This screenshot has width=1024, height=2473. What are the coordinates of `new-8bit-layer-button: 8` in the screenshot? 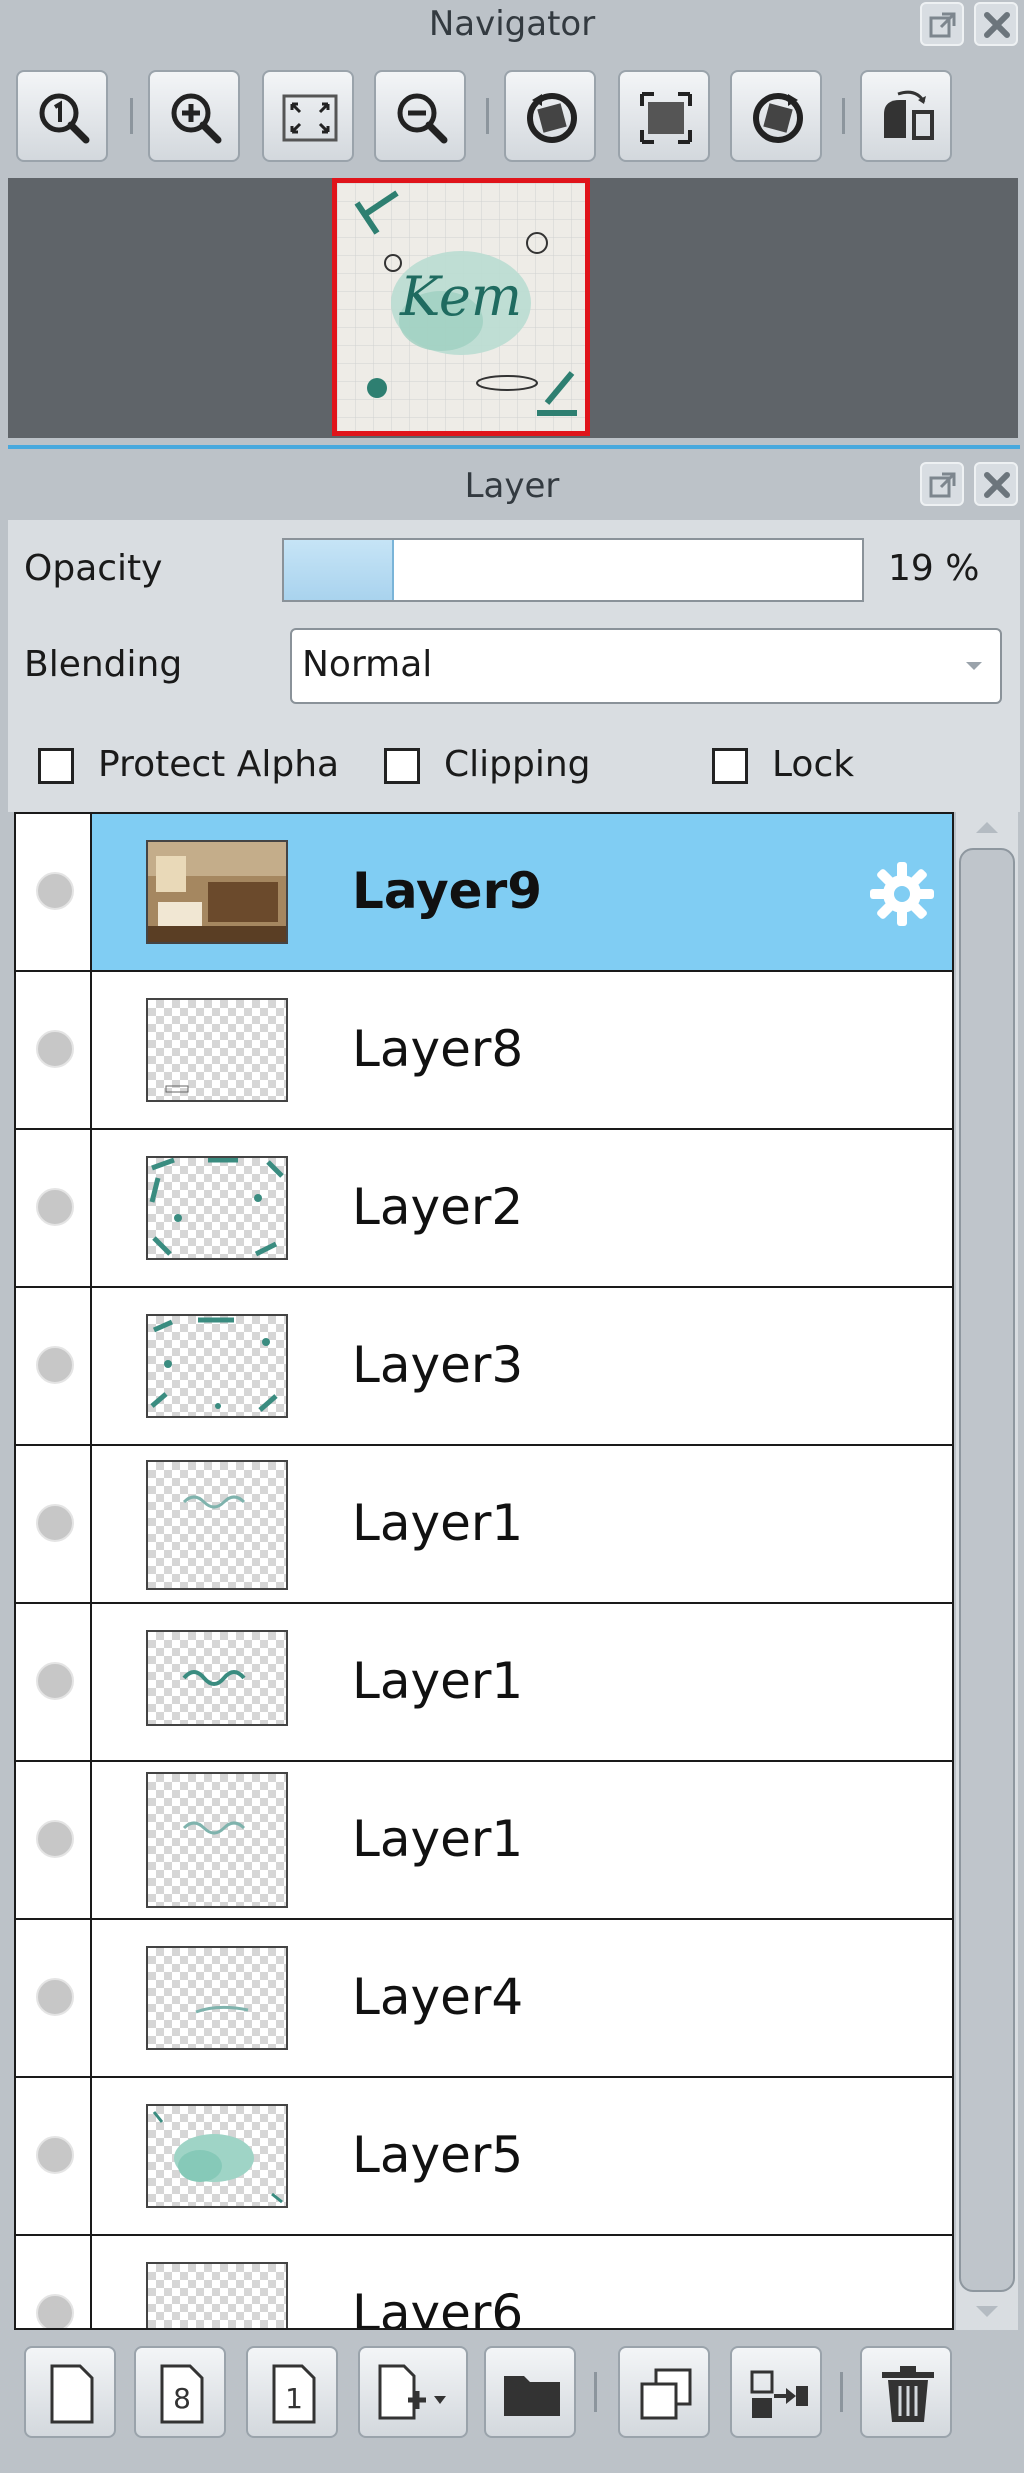 It's located at (180, 2392).